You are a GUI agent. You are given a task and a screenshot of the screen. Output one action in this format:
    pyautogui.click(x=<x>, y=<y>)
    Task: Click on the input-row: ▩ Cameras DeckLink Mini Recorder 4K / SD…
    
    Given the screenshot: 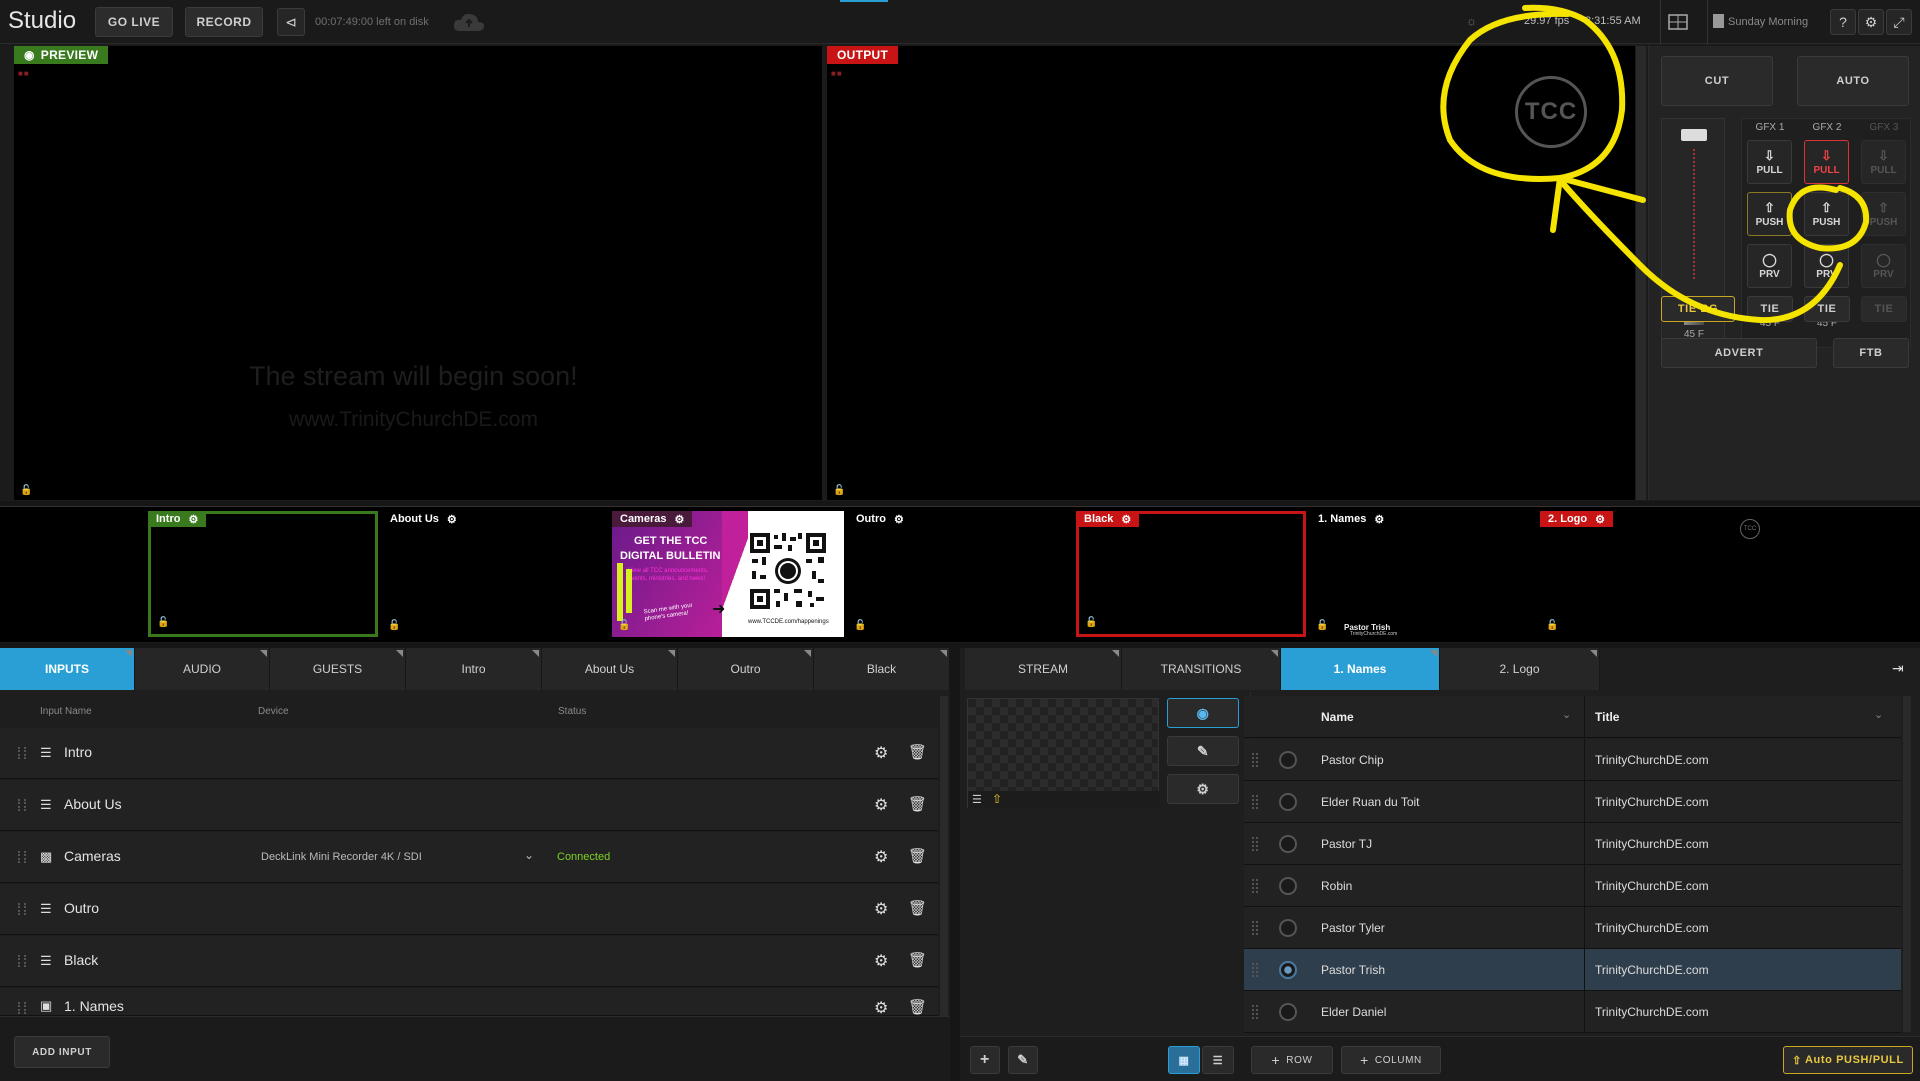 What is the action you would take?
    pyautogui.click(x=469, y=857)
    